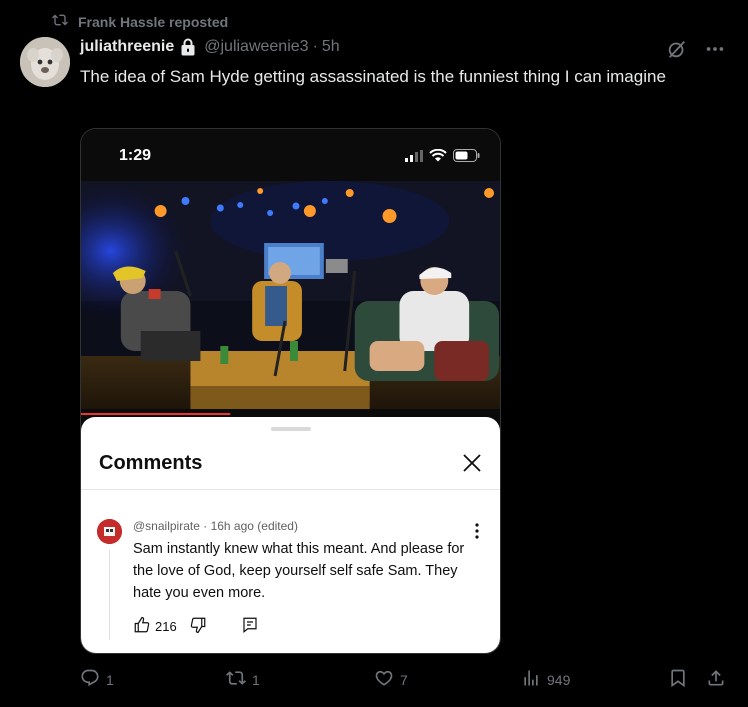 Image resolution: width=748 pixels, height=707 pixels. Describe the element at coordinates (677, 51) in the screenshot. I see `grok-icon` at that location.